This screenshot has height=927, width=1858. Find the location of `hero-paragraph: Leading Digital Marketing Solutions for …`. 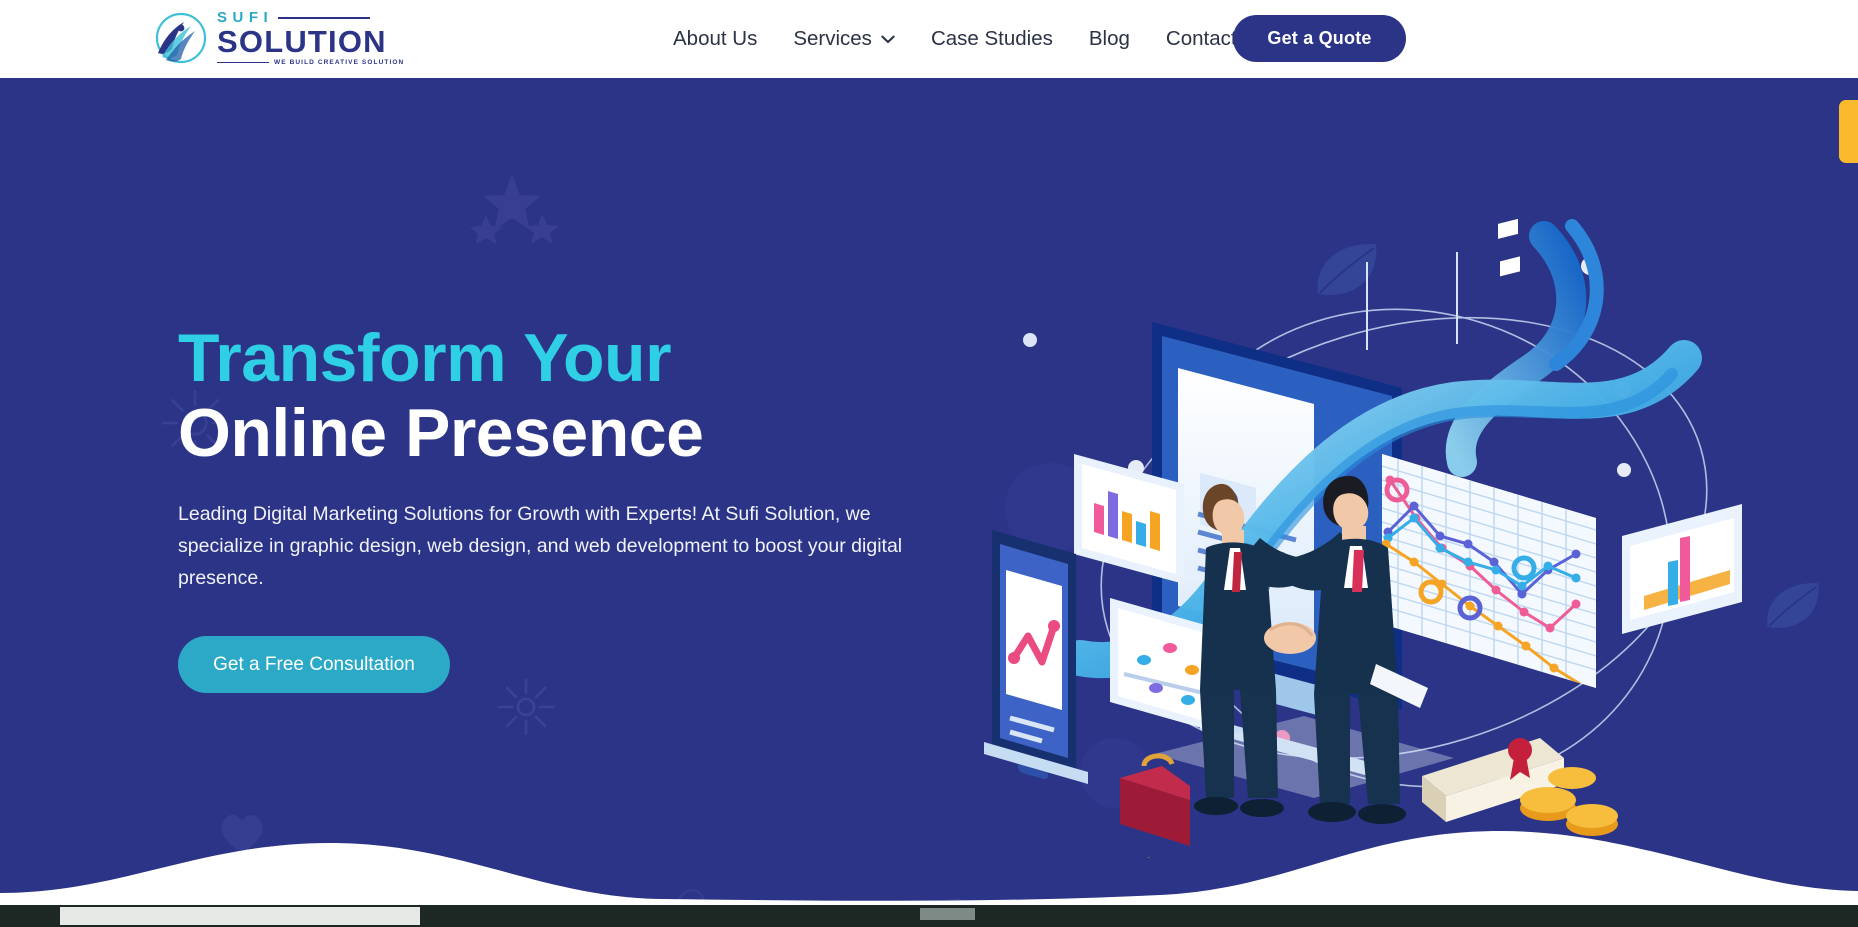

hero-paragraph: Leading Digital Marketing Solutions for … is located at coordinates (540, 546).